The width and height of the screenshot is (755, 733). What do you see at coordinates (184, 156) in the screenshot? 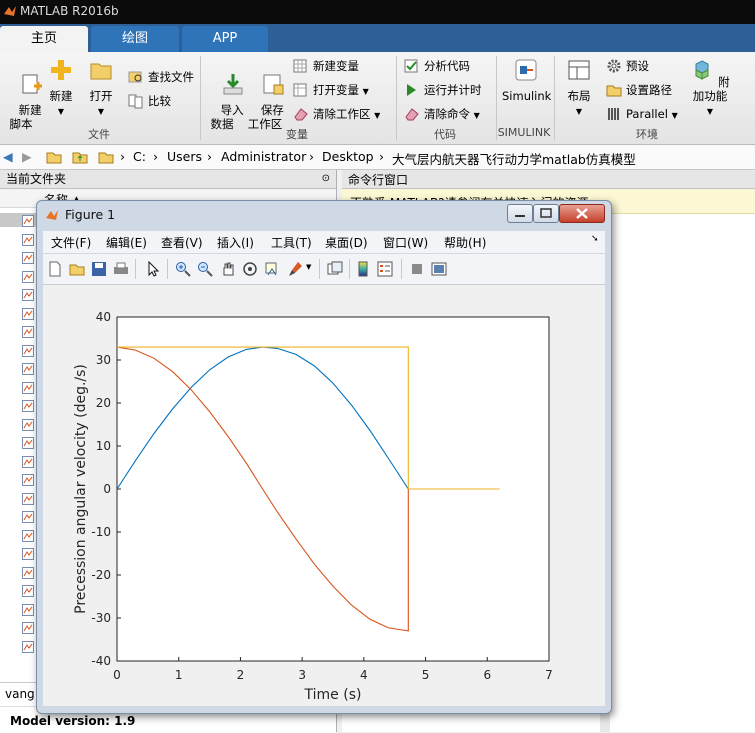
I see `breadcrumb-item: Users` at bounding box center [184, 156].